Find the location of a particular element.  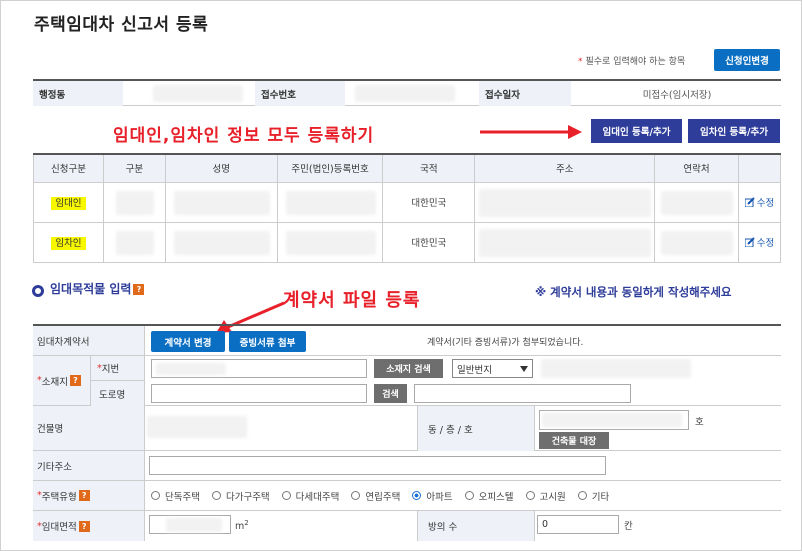

annotation-contract-upload: 계약서 파일 등록 is located at coordinates (352, 300).